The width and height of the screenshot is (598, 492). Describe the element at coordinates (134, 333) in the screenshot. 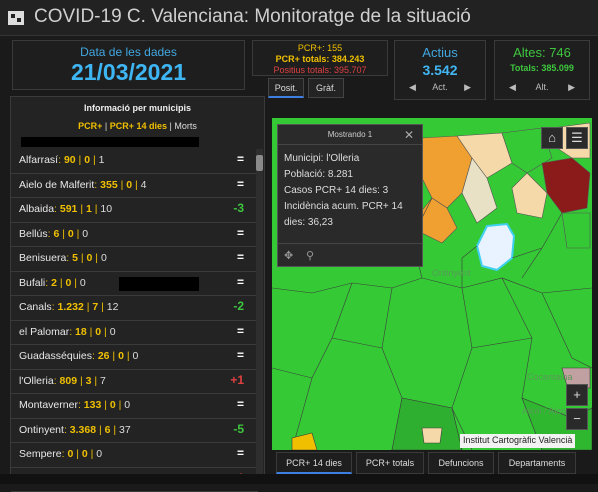

I see `list-item: el Palomar: 18 | 0 | 0 =` at that location.